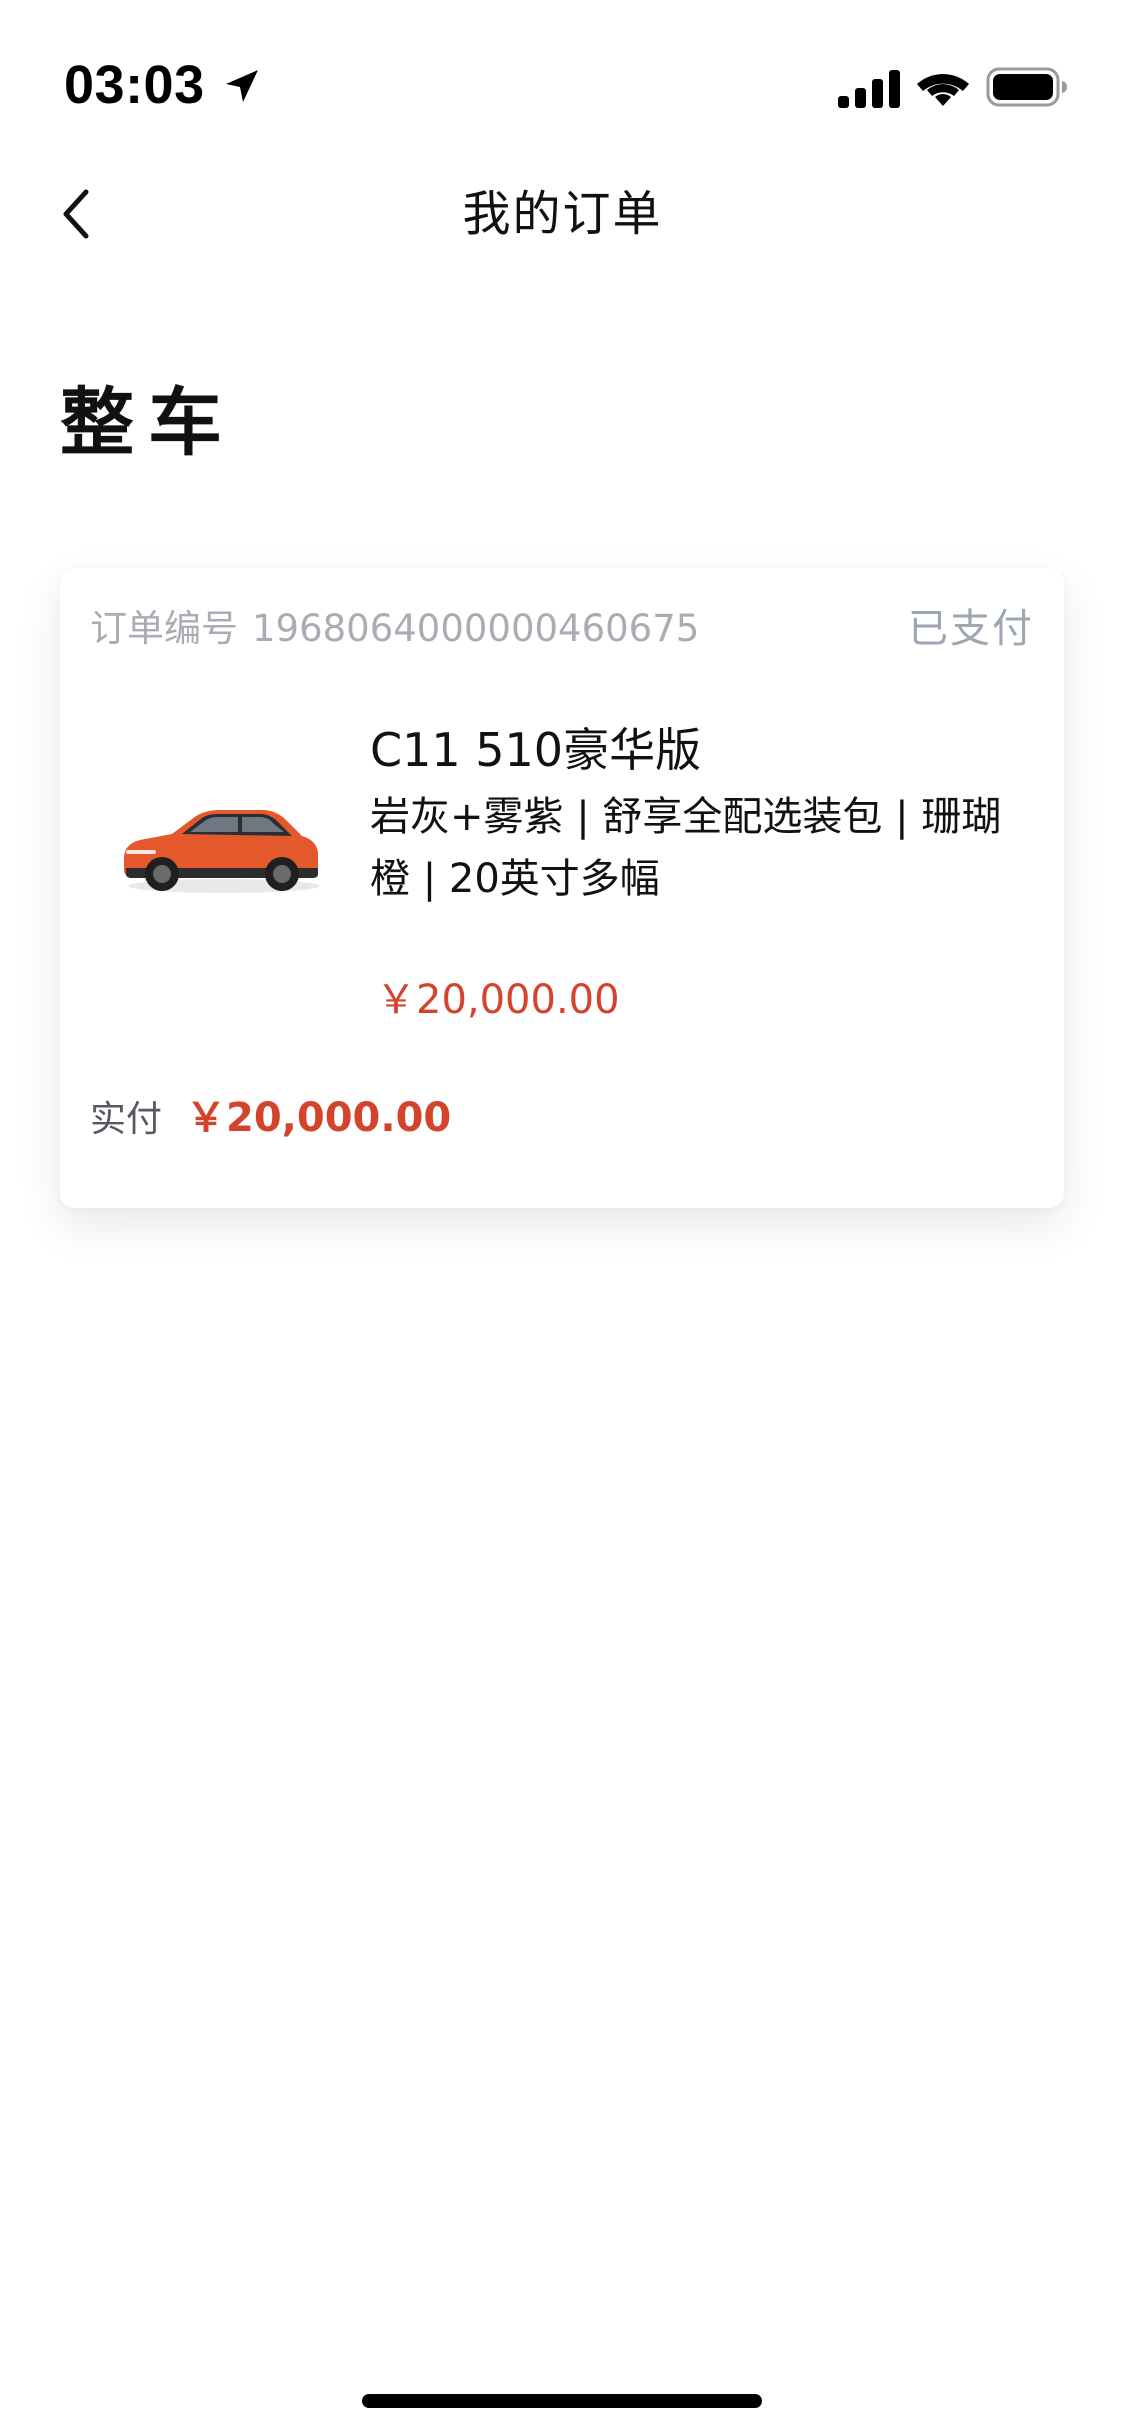 Image resolution: width=1125 pixels, height=2436 pixels. What do you see at coordinates (134, 85) in the screenshot?
I see `status-time: 03:03` at bounding box center [134, 85].